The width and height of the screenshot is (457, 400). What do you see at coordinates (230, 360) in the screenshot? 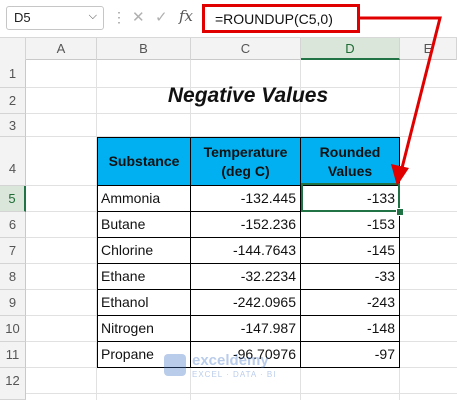
I see `watermark-name: exceldemy` at bounding box center [230, 360].